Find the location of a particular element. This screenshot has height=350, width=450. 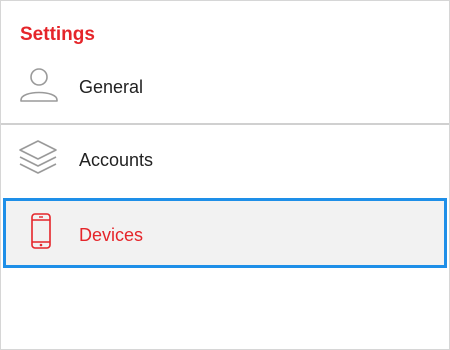

user-icon is located at coordinates (39, 87).